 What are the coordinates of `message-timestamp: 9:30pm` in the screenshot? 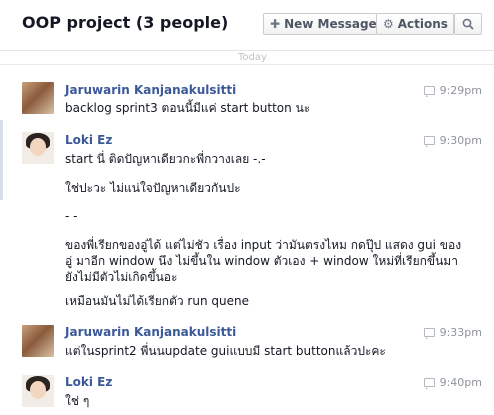 It's located at (452, 140).